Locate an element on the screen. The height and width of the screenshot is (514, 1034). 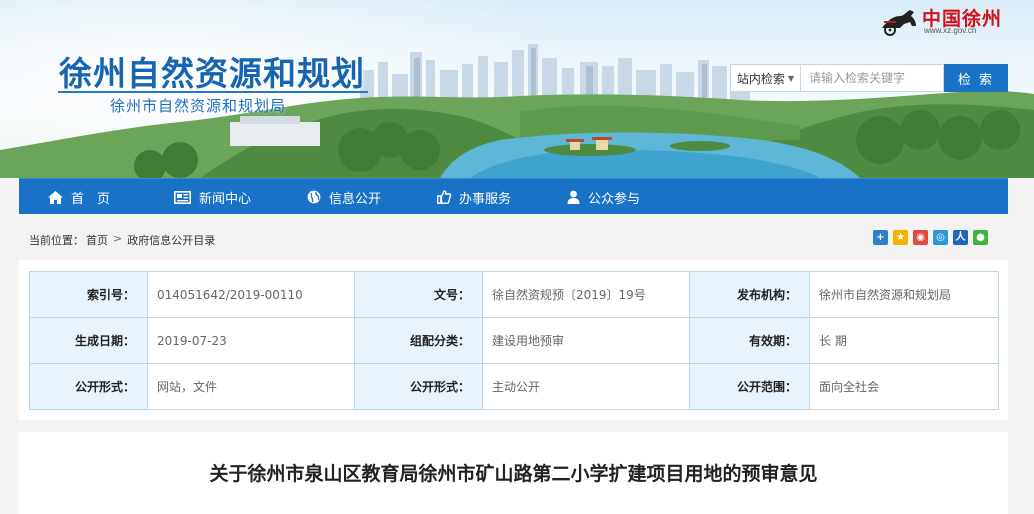
form-value: 网站，文件 is located at coordinates (251, 386).